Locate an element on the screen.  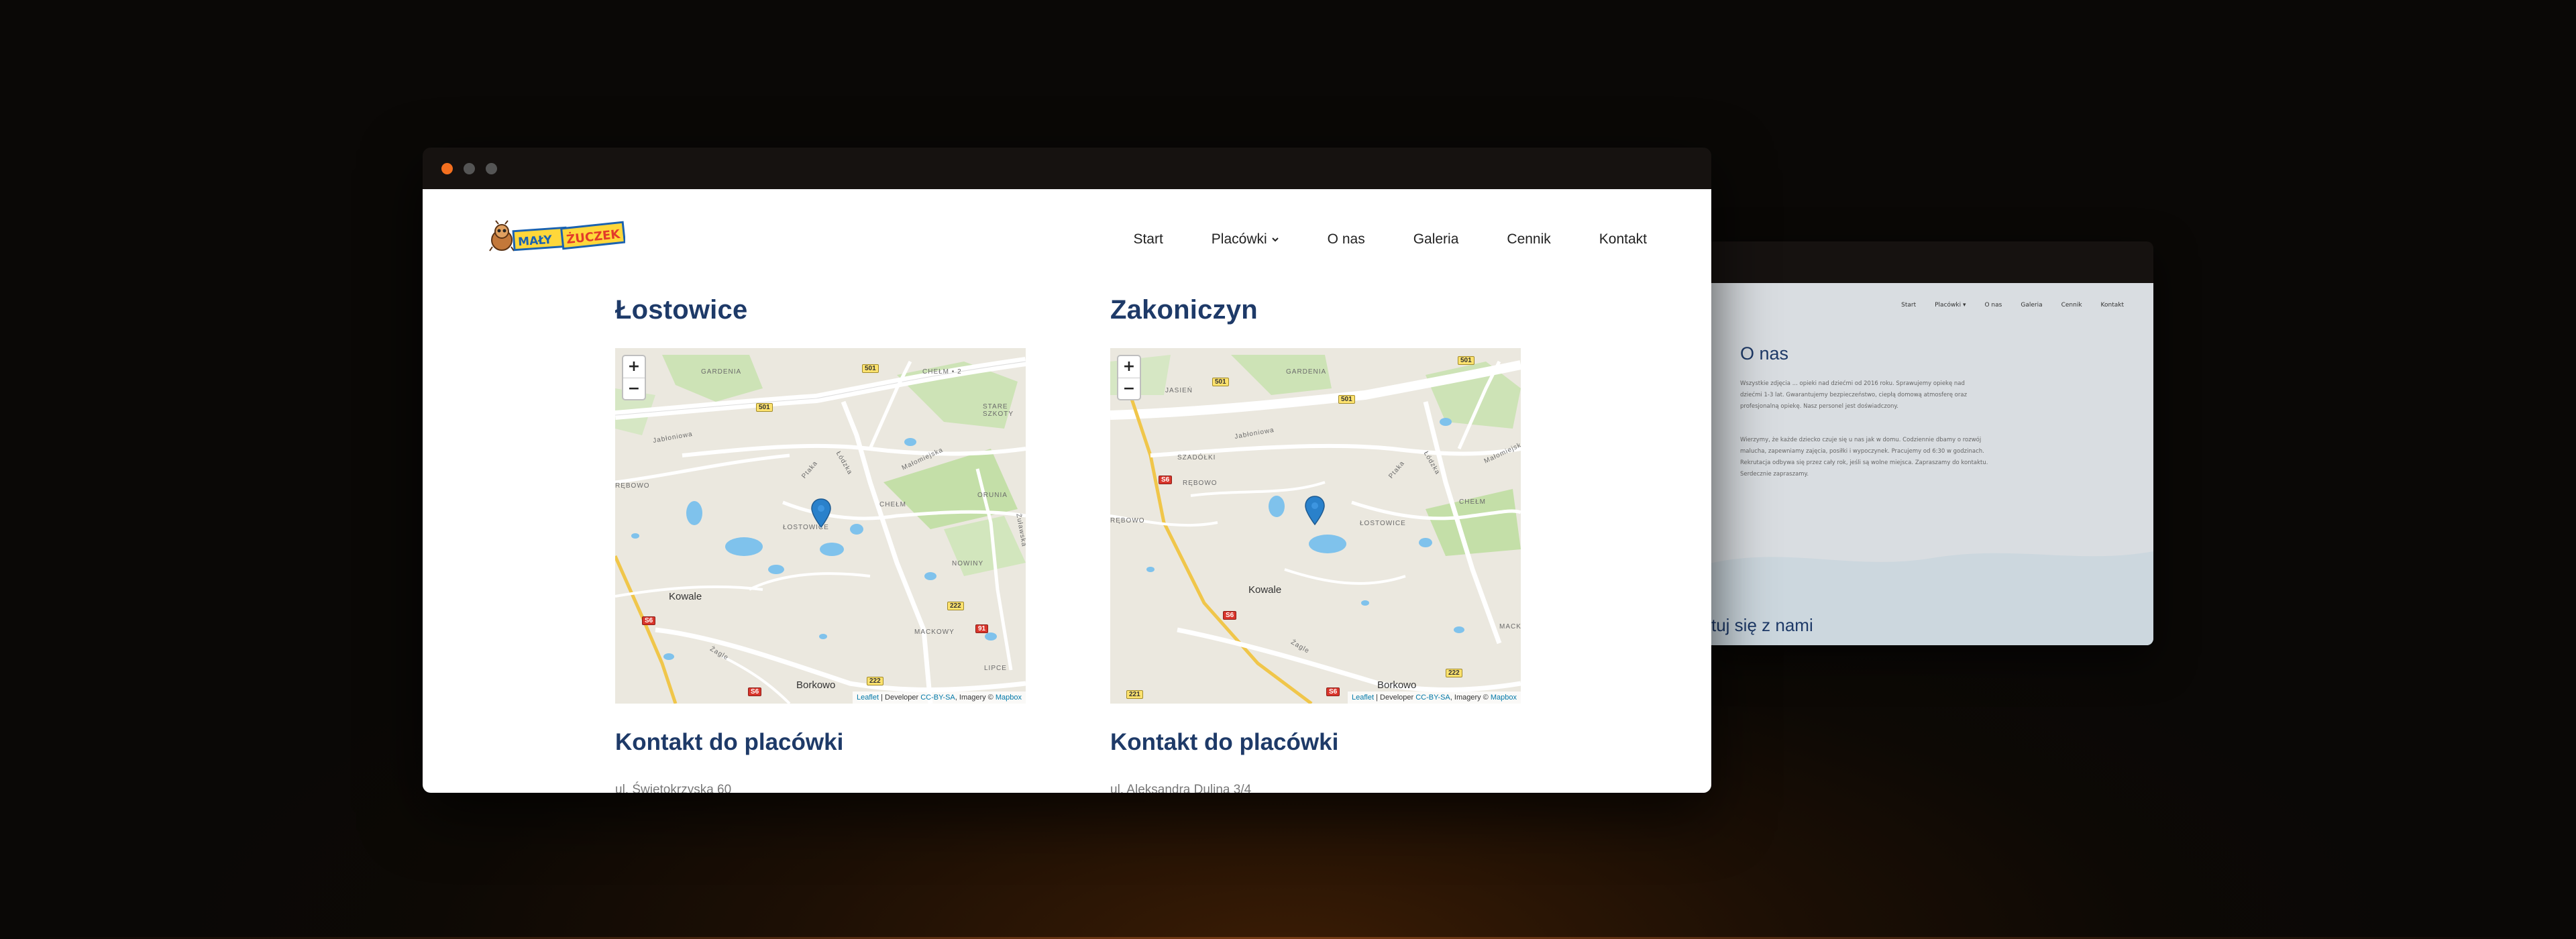
map-label: STARE SZKOTY is located at coordinates (998, 410).